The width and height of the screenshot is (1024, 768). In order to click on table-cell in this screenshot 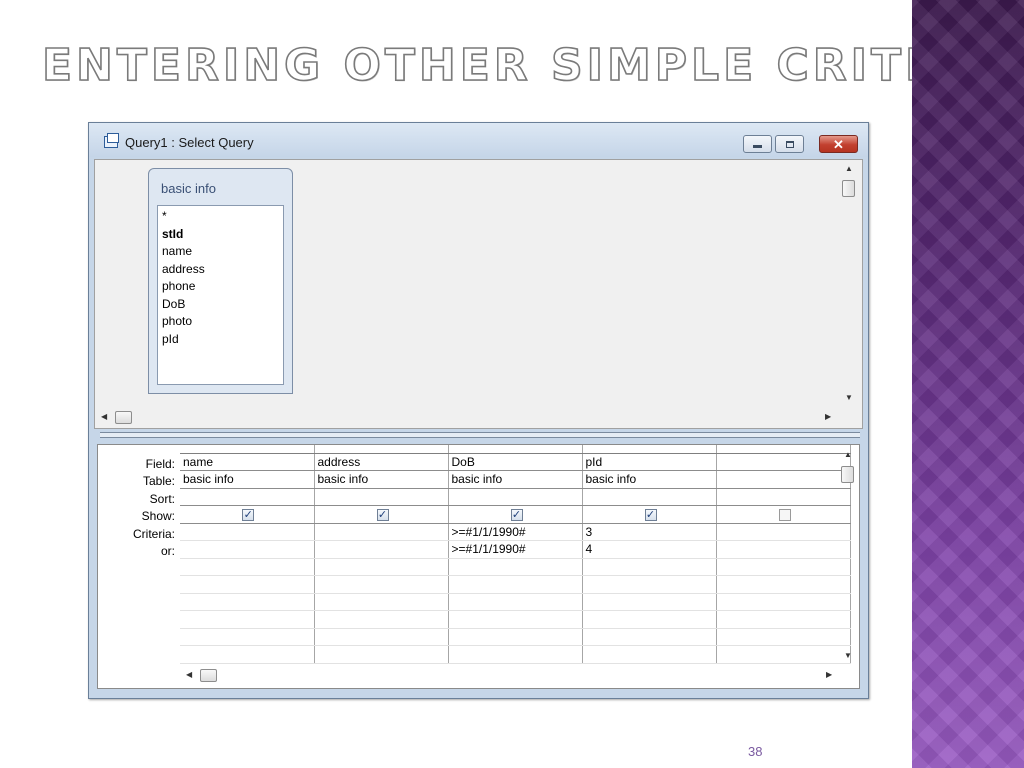, I will do `click(783, 479)`.